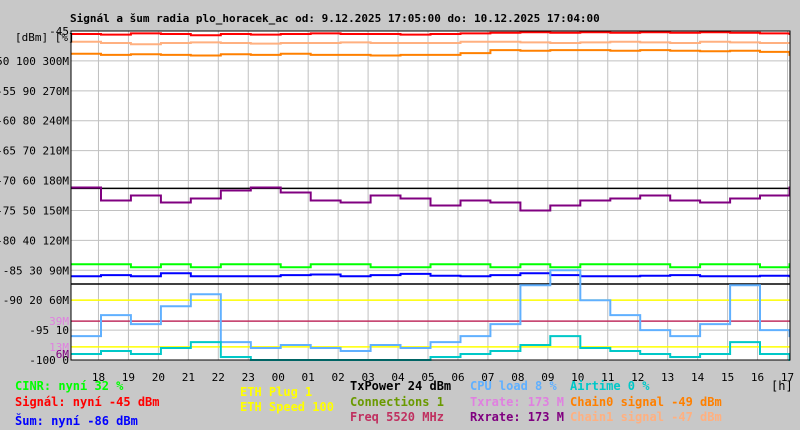  What do you see at coordinates (667, 377) in the screenshot?
I see `x-tick-label: 13` at bounding box center [667, 377].